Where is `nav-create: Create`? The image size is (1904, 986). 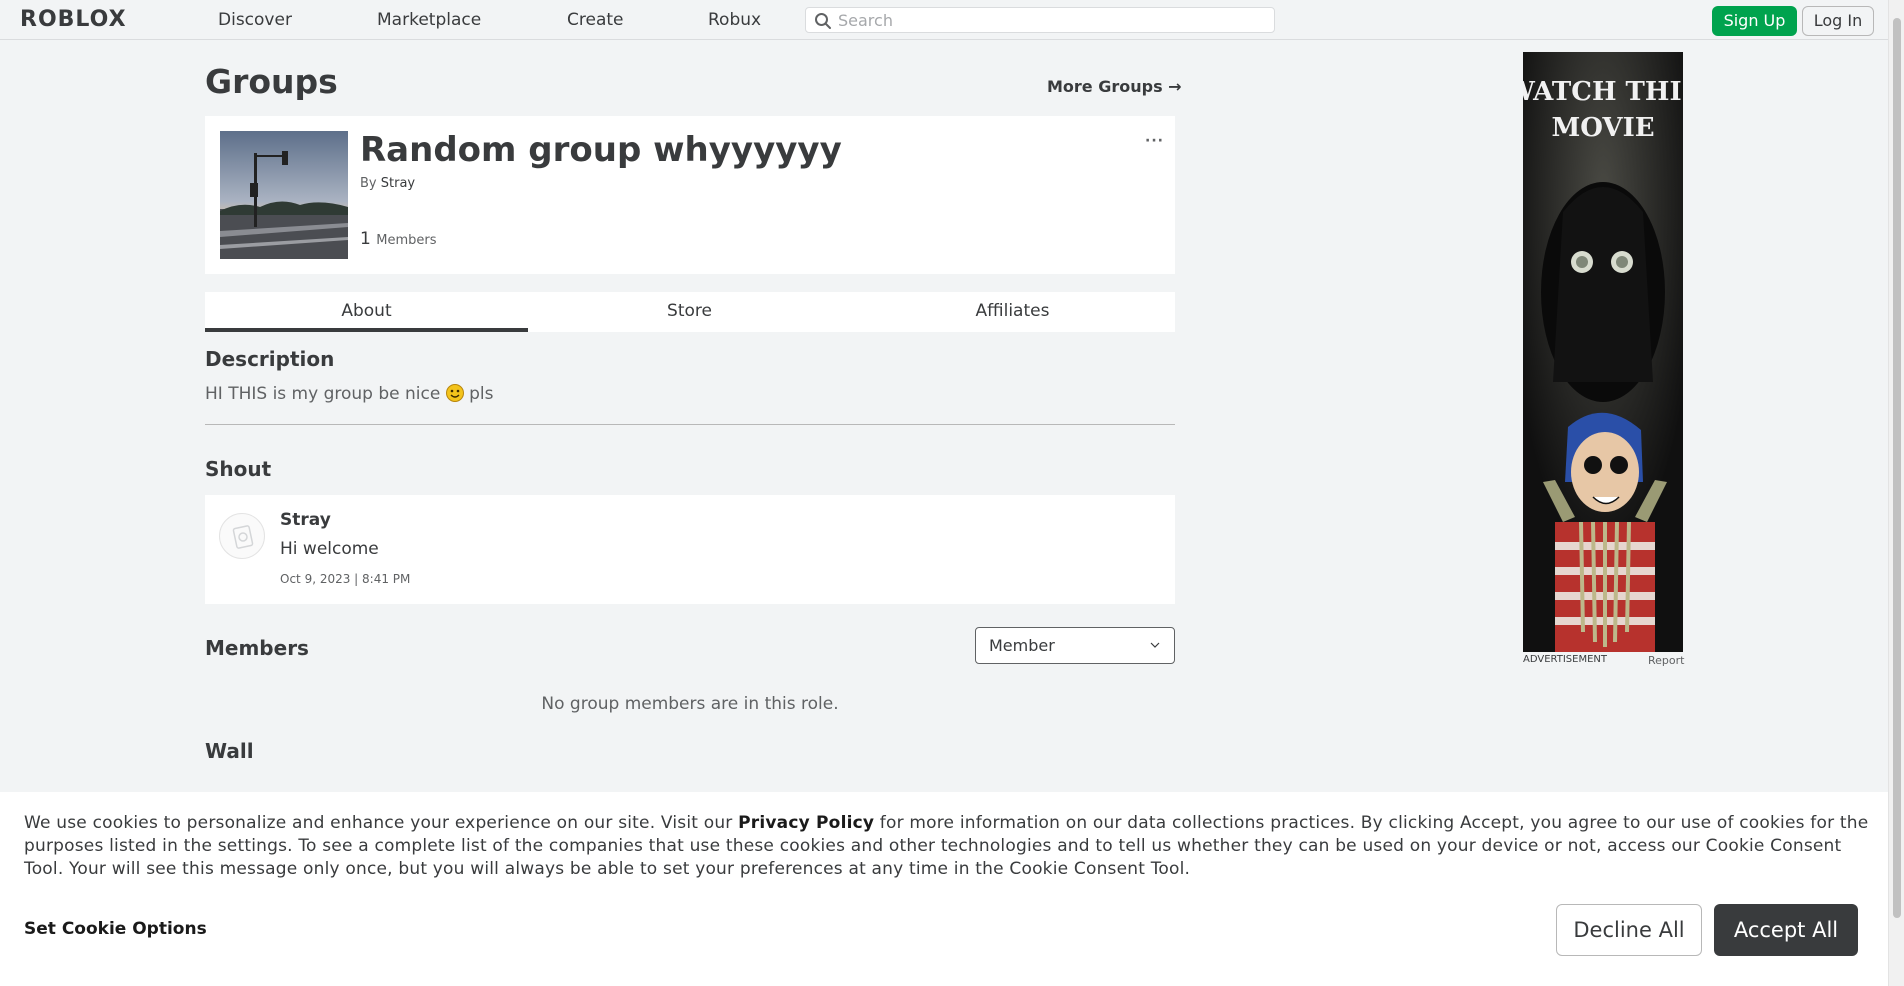 nav-create: Create is located at coordinates (595, 20).